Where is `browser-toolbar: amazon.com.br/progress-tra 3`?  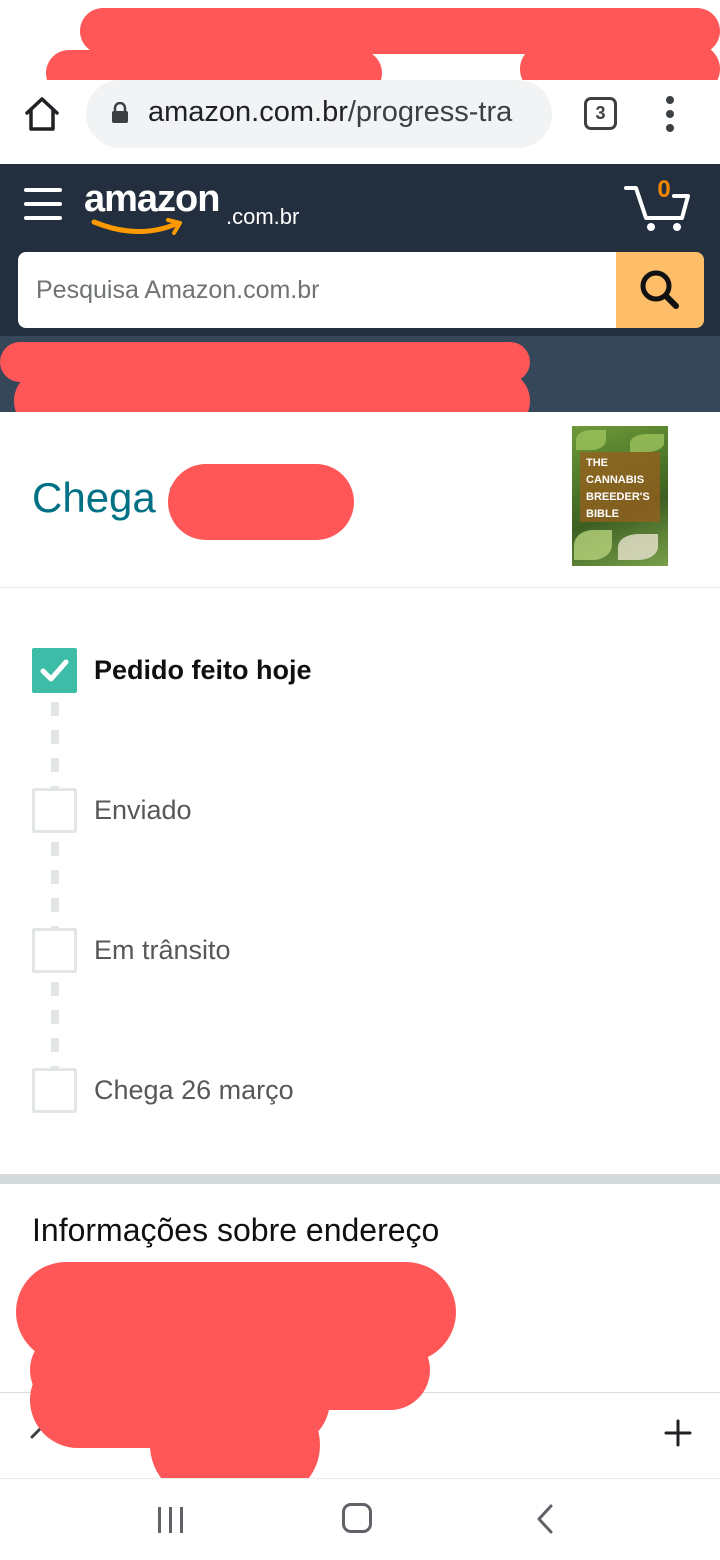 browser-toolbar: amazon.com.br/progress-tra 3 is located at coordinates (360, 122).